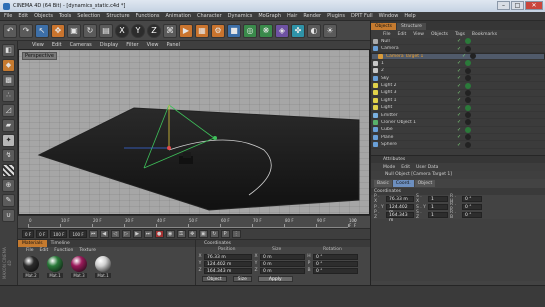 Image resolution: width=545 pixels, height=307 pixels. I want to click on object-list-item: Sky ✓, so click(458, 79).